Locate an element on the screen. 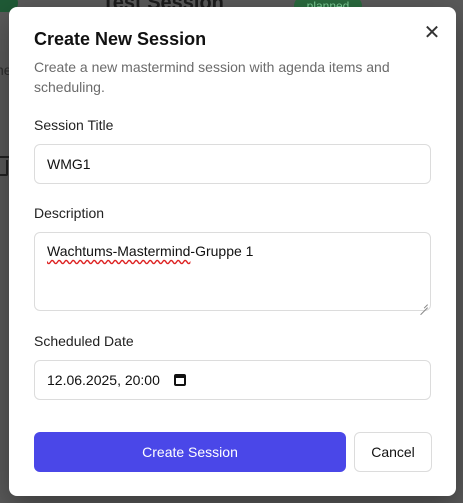  dialog-title: Create New Session is located at coordinates (120, 39).